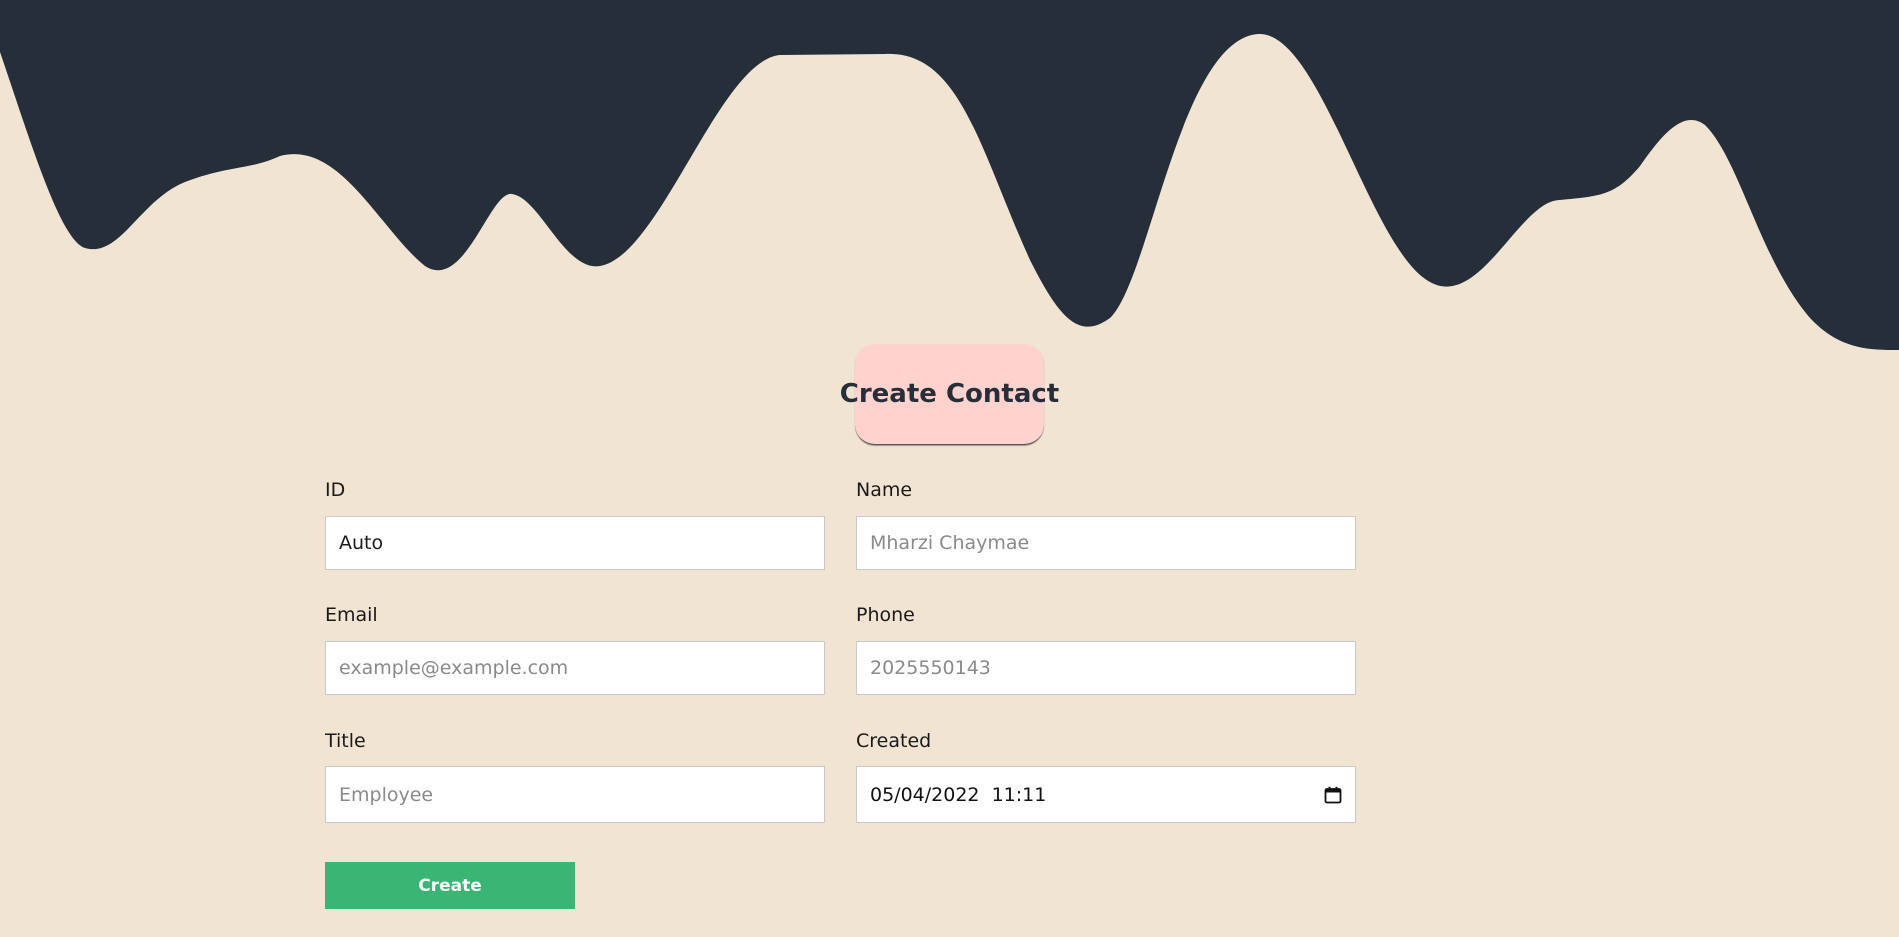  I want to click on created-datetime-input: 05/04/2022 11:11, so click(1106, 794).